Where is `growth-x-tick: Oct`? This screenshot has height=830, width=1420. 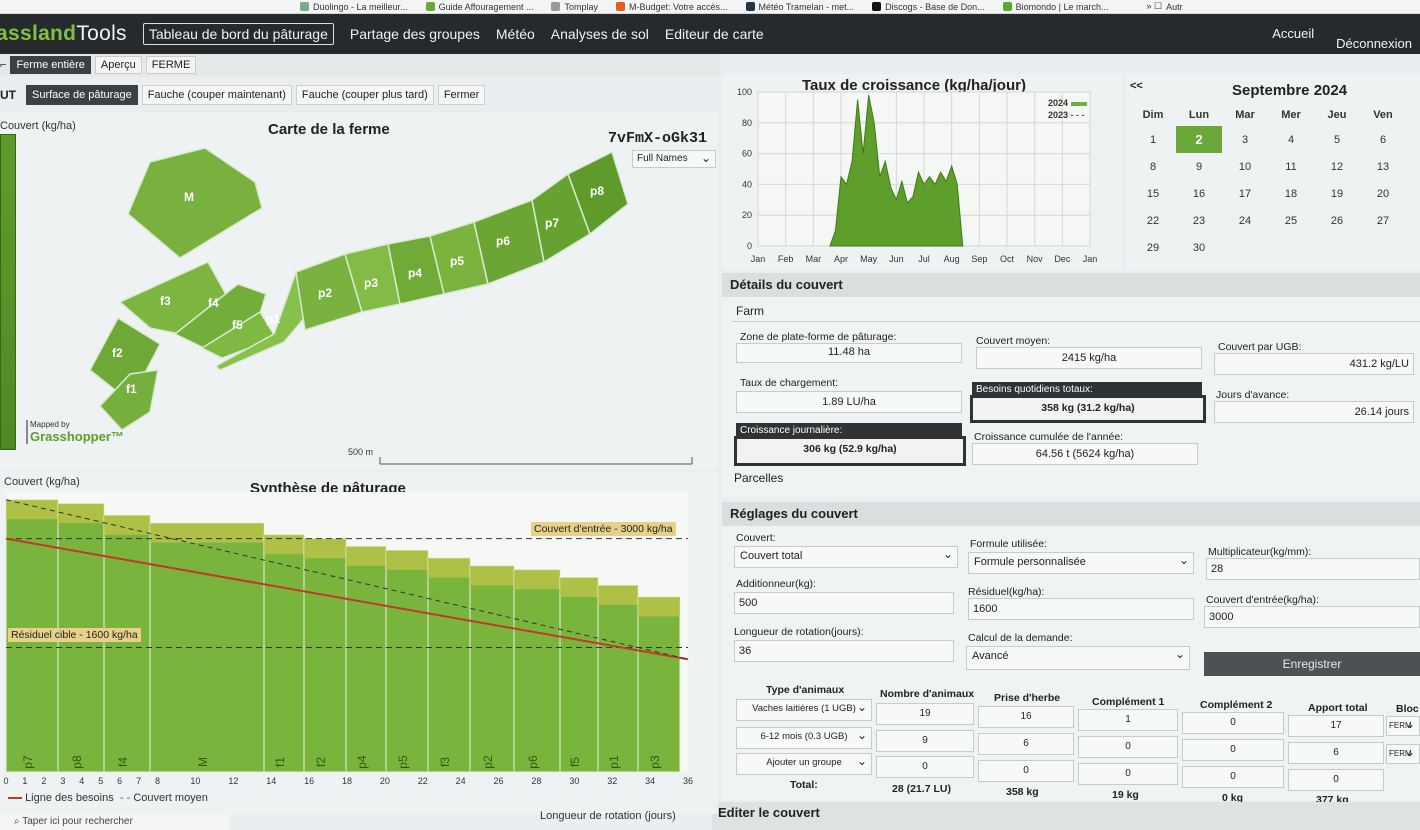
growth-x-tick: Oct is located at coordinates (1007, 259).